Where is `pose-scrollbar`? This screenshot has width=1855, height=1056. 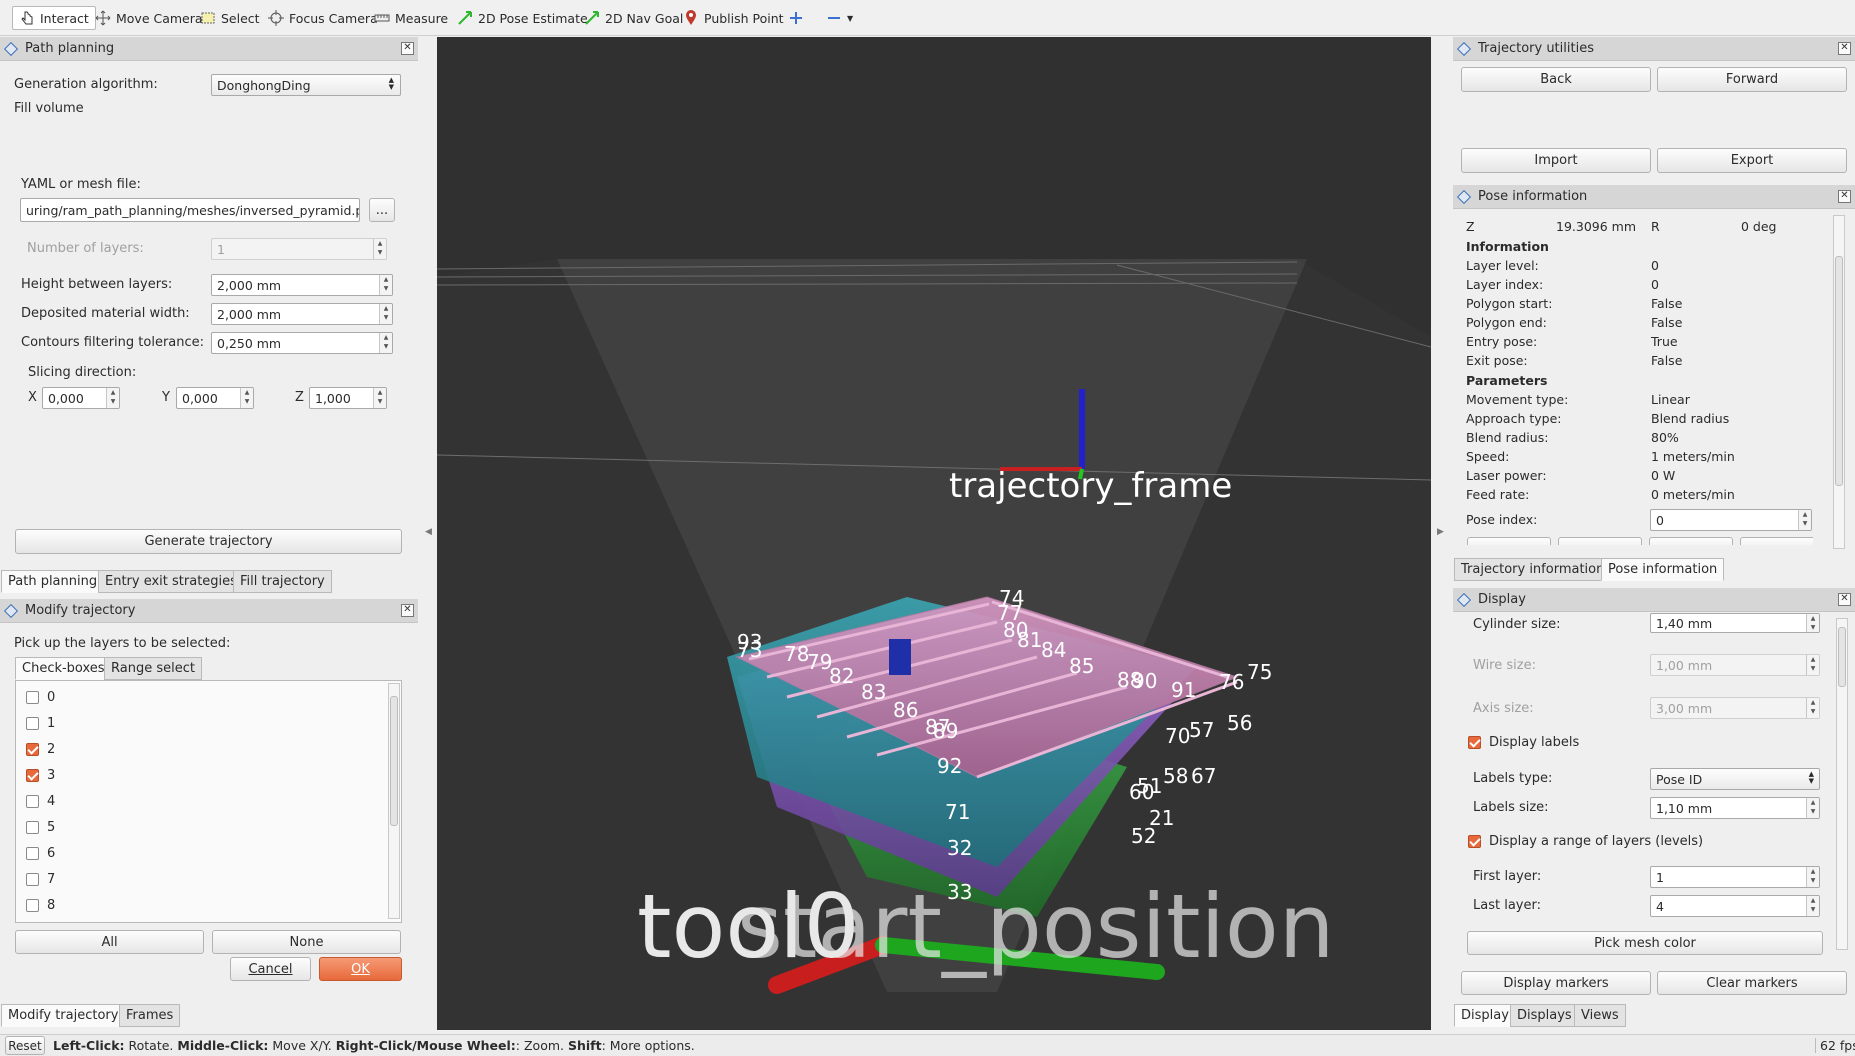 pose-scrollbar is located at coordinates (1839, 382).